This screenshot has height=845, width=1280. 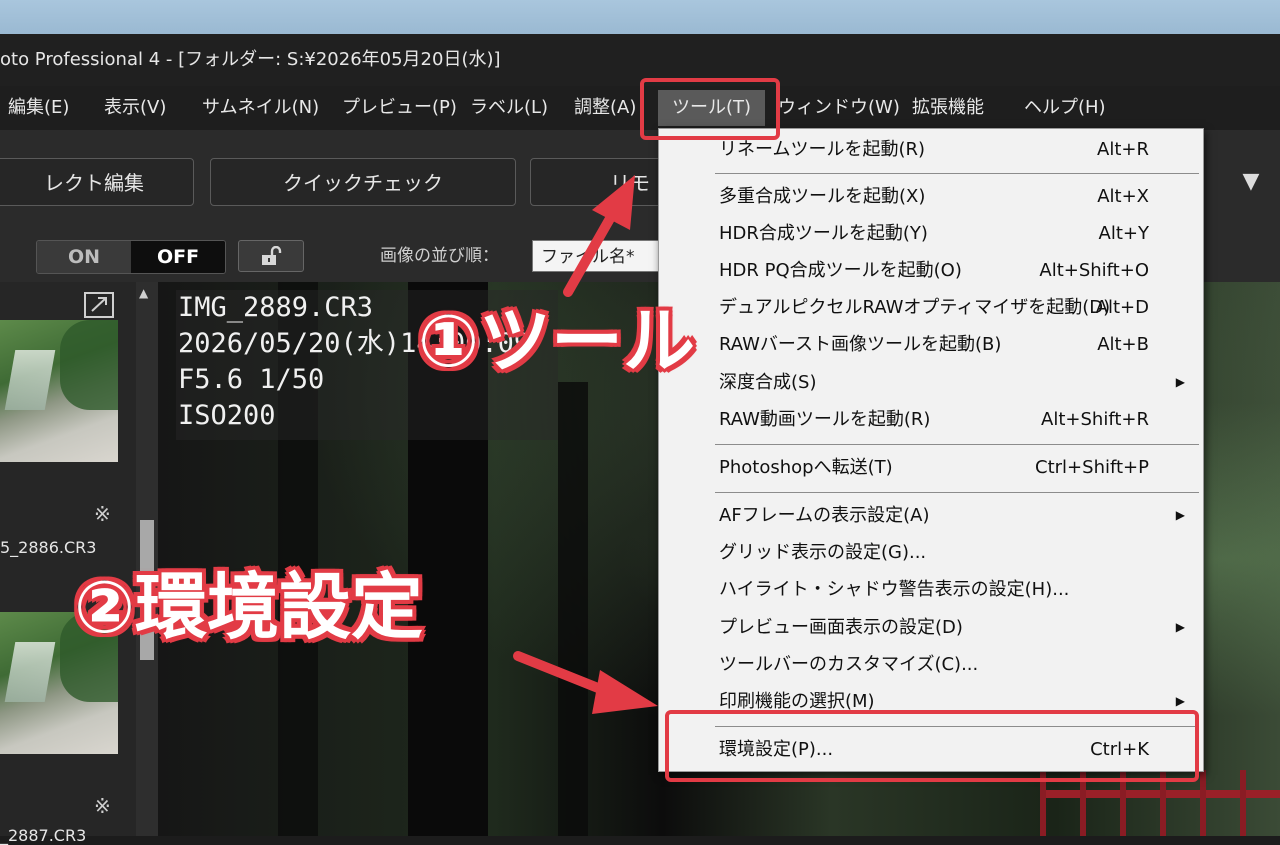 I want to click on tools-menu-highlight, so click(x=710, y=109).